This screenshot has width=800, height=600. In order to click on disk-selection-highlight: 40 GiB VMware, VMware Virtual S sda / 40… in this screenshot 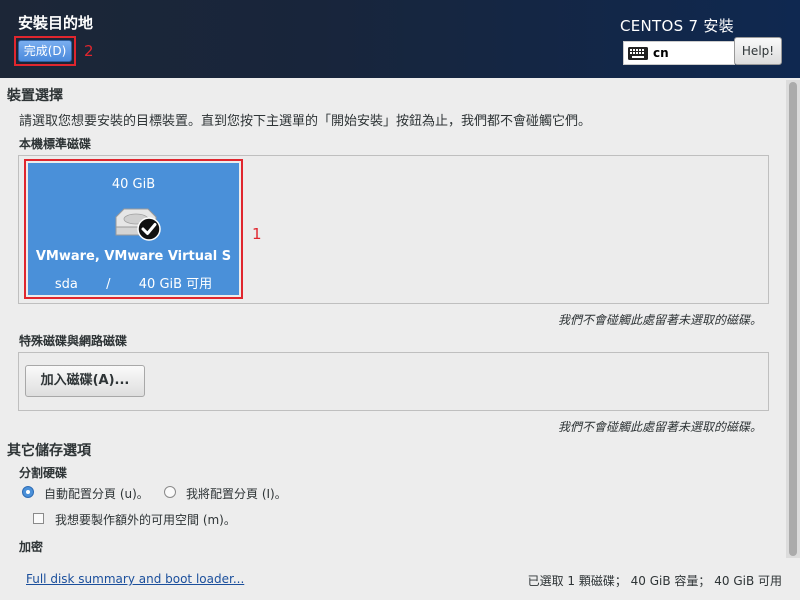, I will do `click(133, 229)`.